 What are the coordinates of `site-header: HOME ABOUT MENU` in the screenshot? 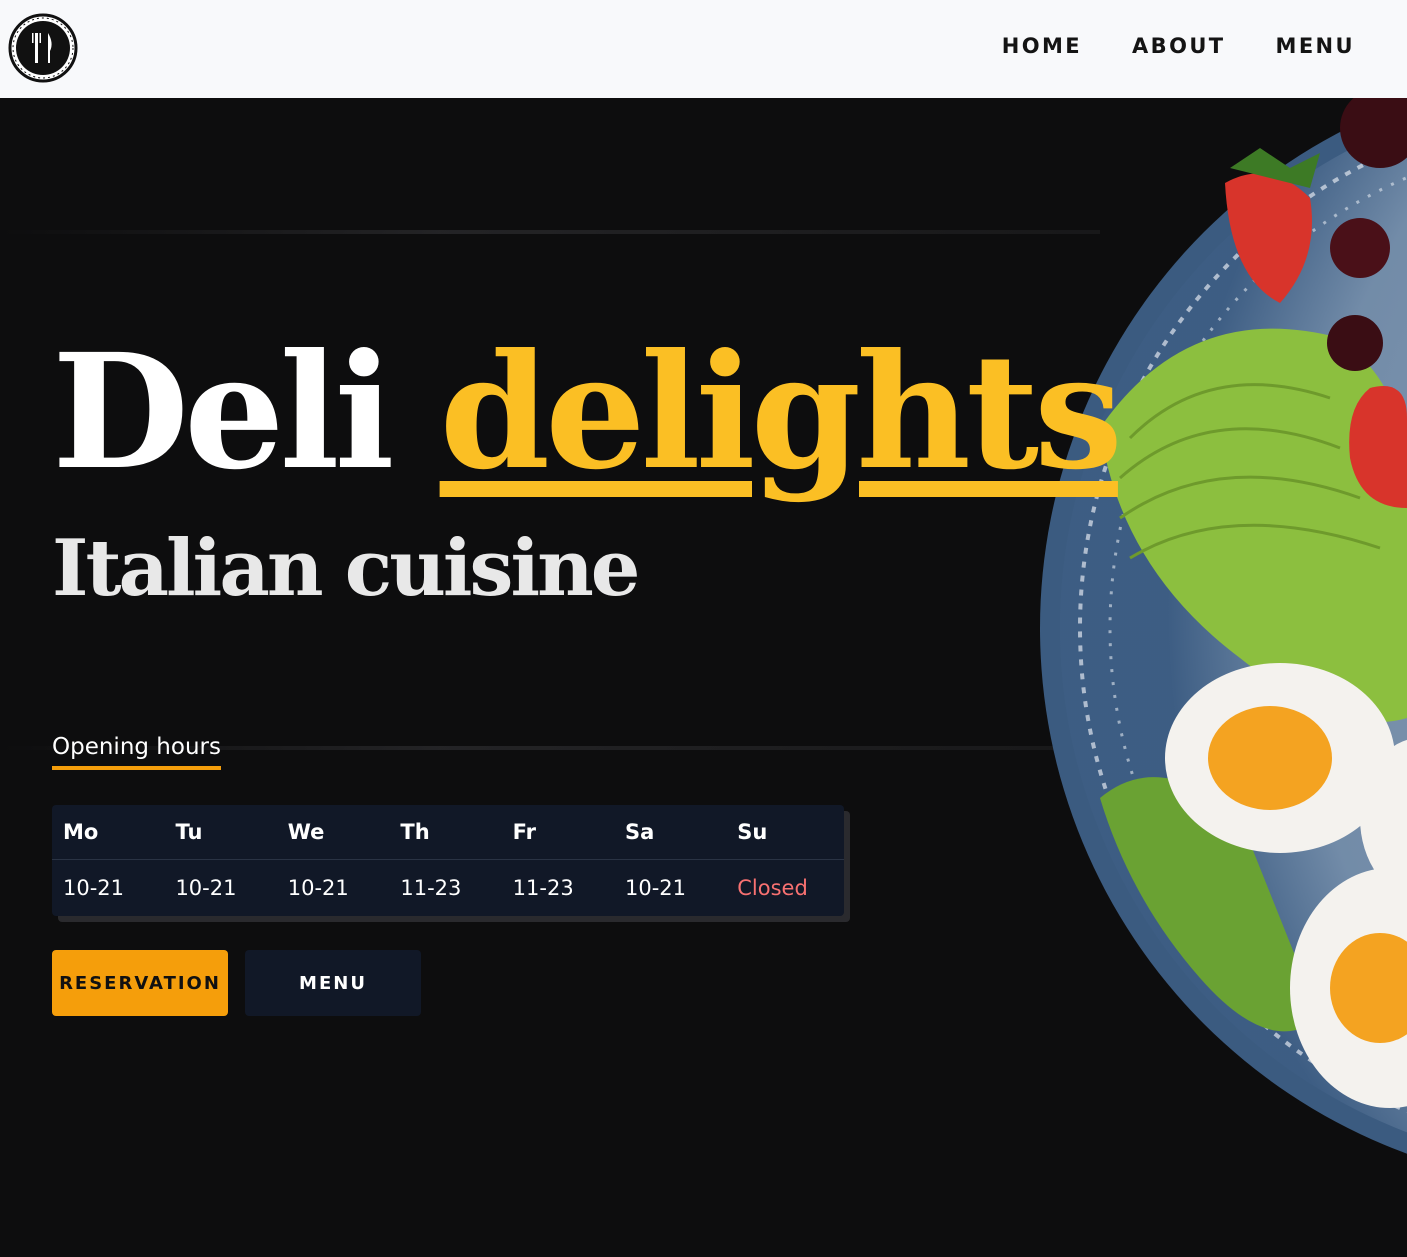 It's located at (703, 49).